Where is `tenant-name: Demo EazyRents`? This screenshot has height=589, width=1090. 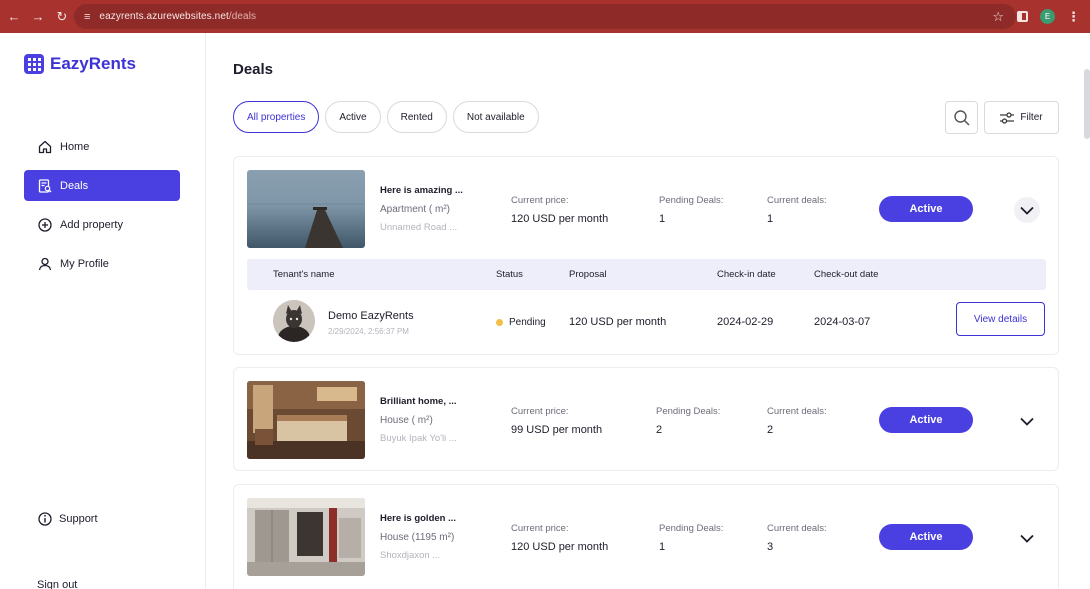 tenant-name: Demo EazyRents is located at coordinates (371, 316).